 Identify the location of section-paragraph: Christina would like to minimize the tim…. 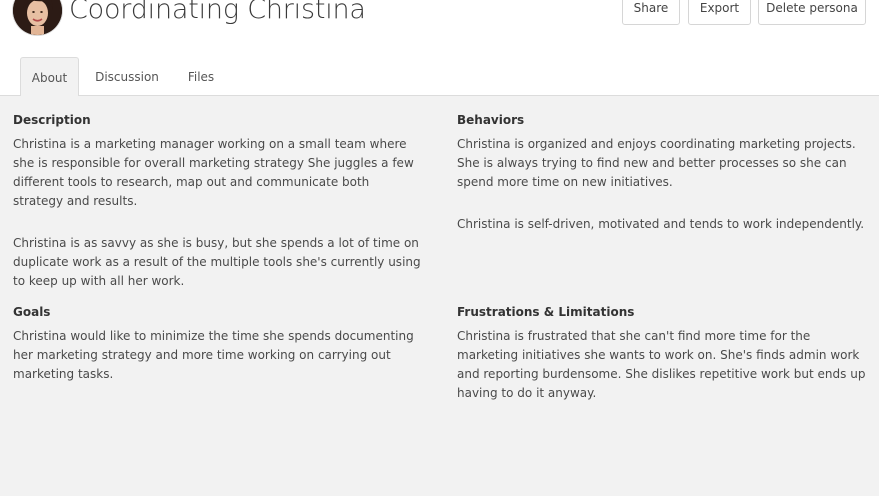
(213, 355).